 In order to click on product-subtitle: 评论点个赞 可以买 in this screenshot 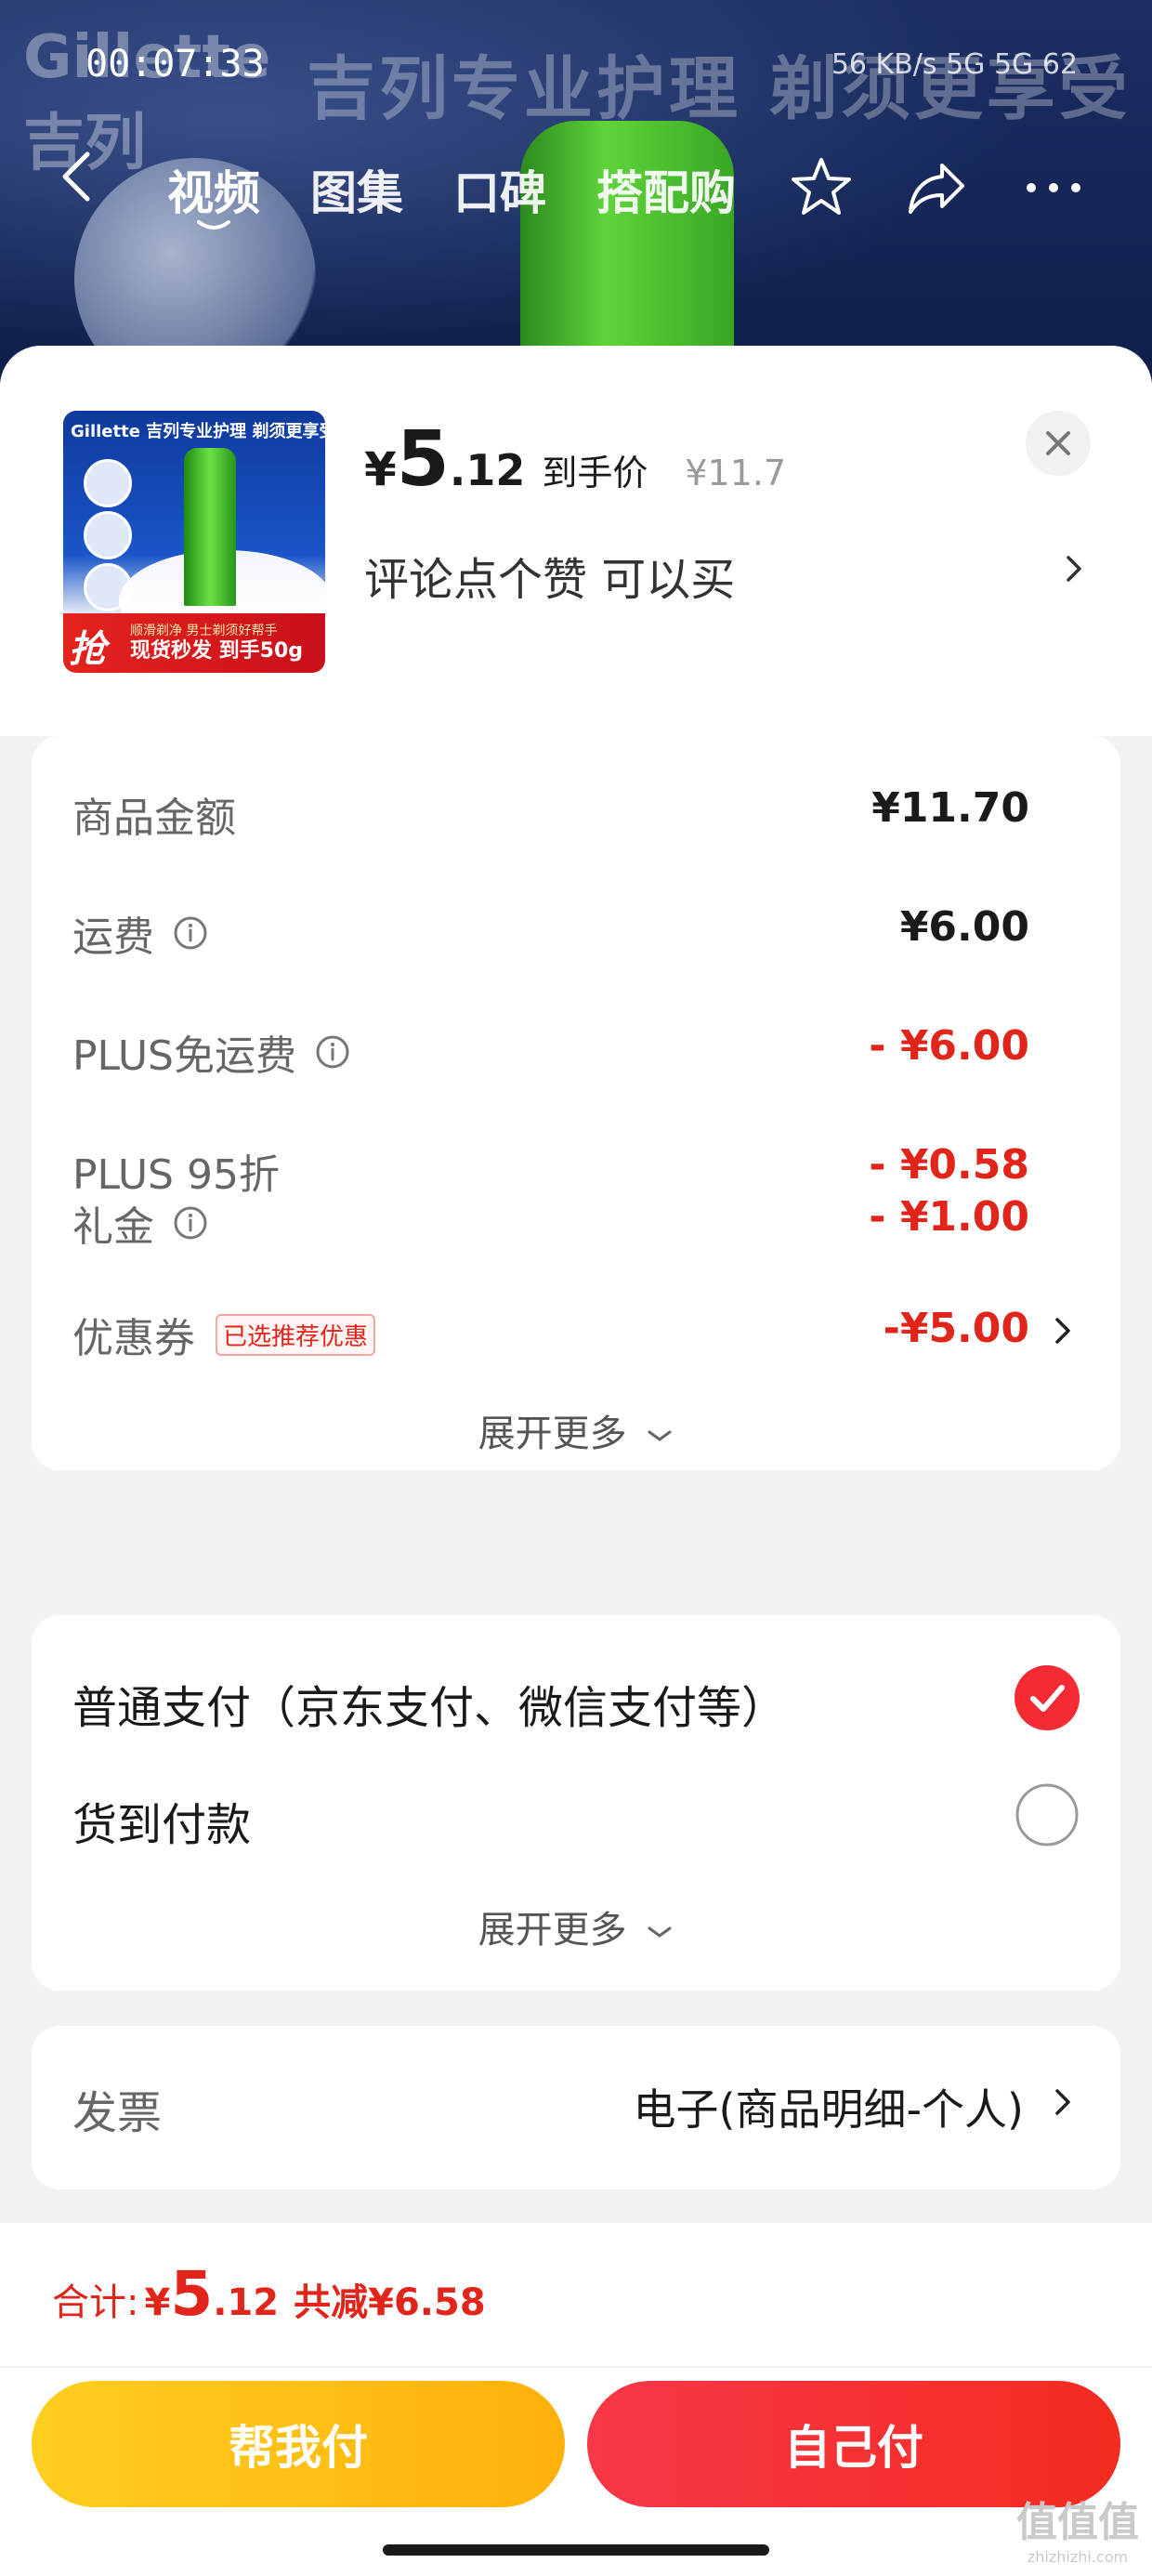, I will do `click(549, 575)`.